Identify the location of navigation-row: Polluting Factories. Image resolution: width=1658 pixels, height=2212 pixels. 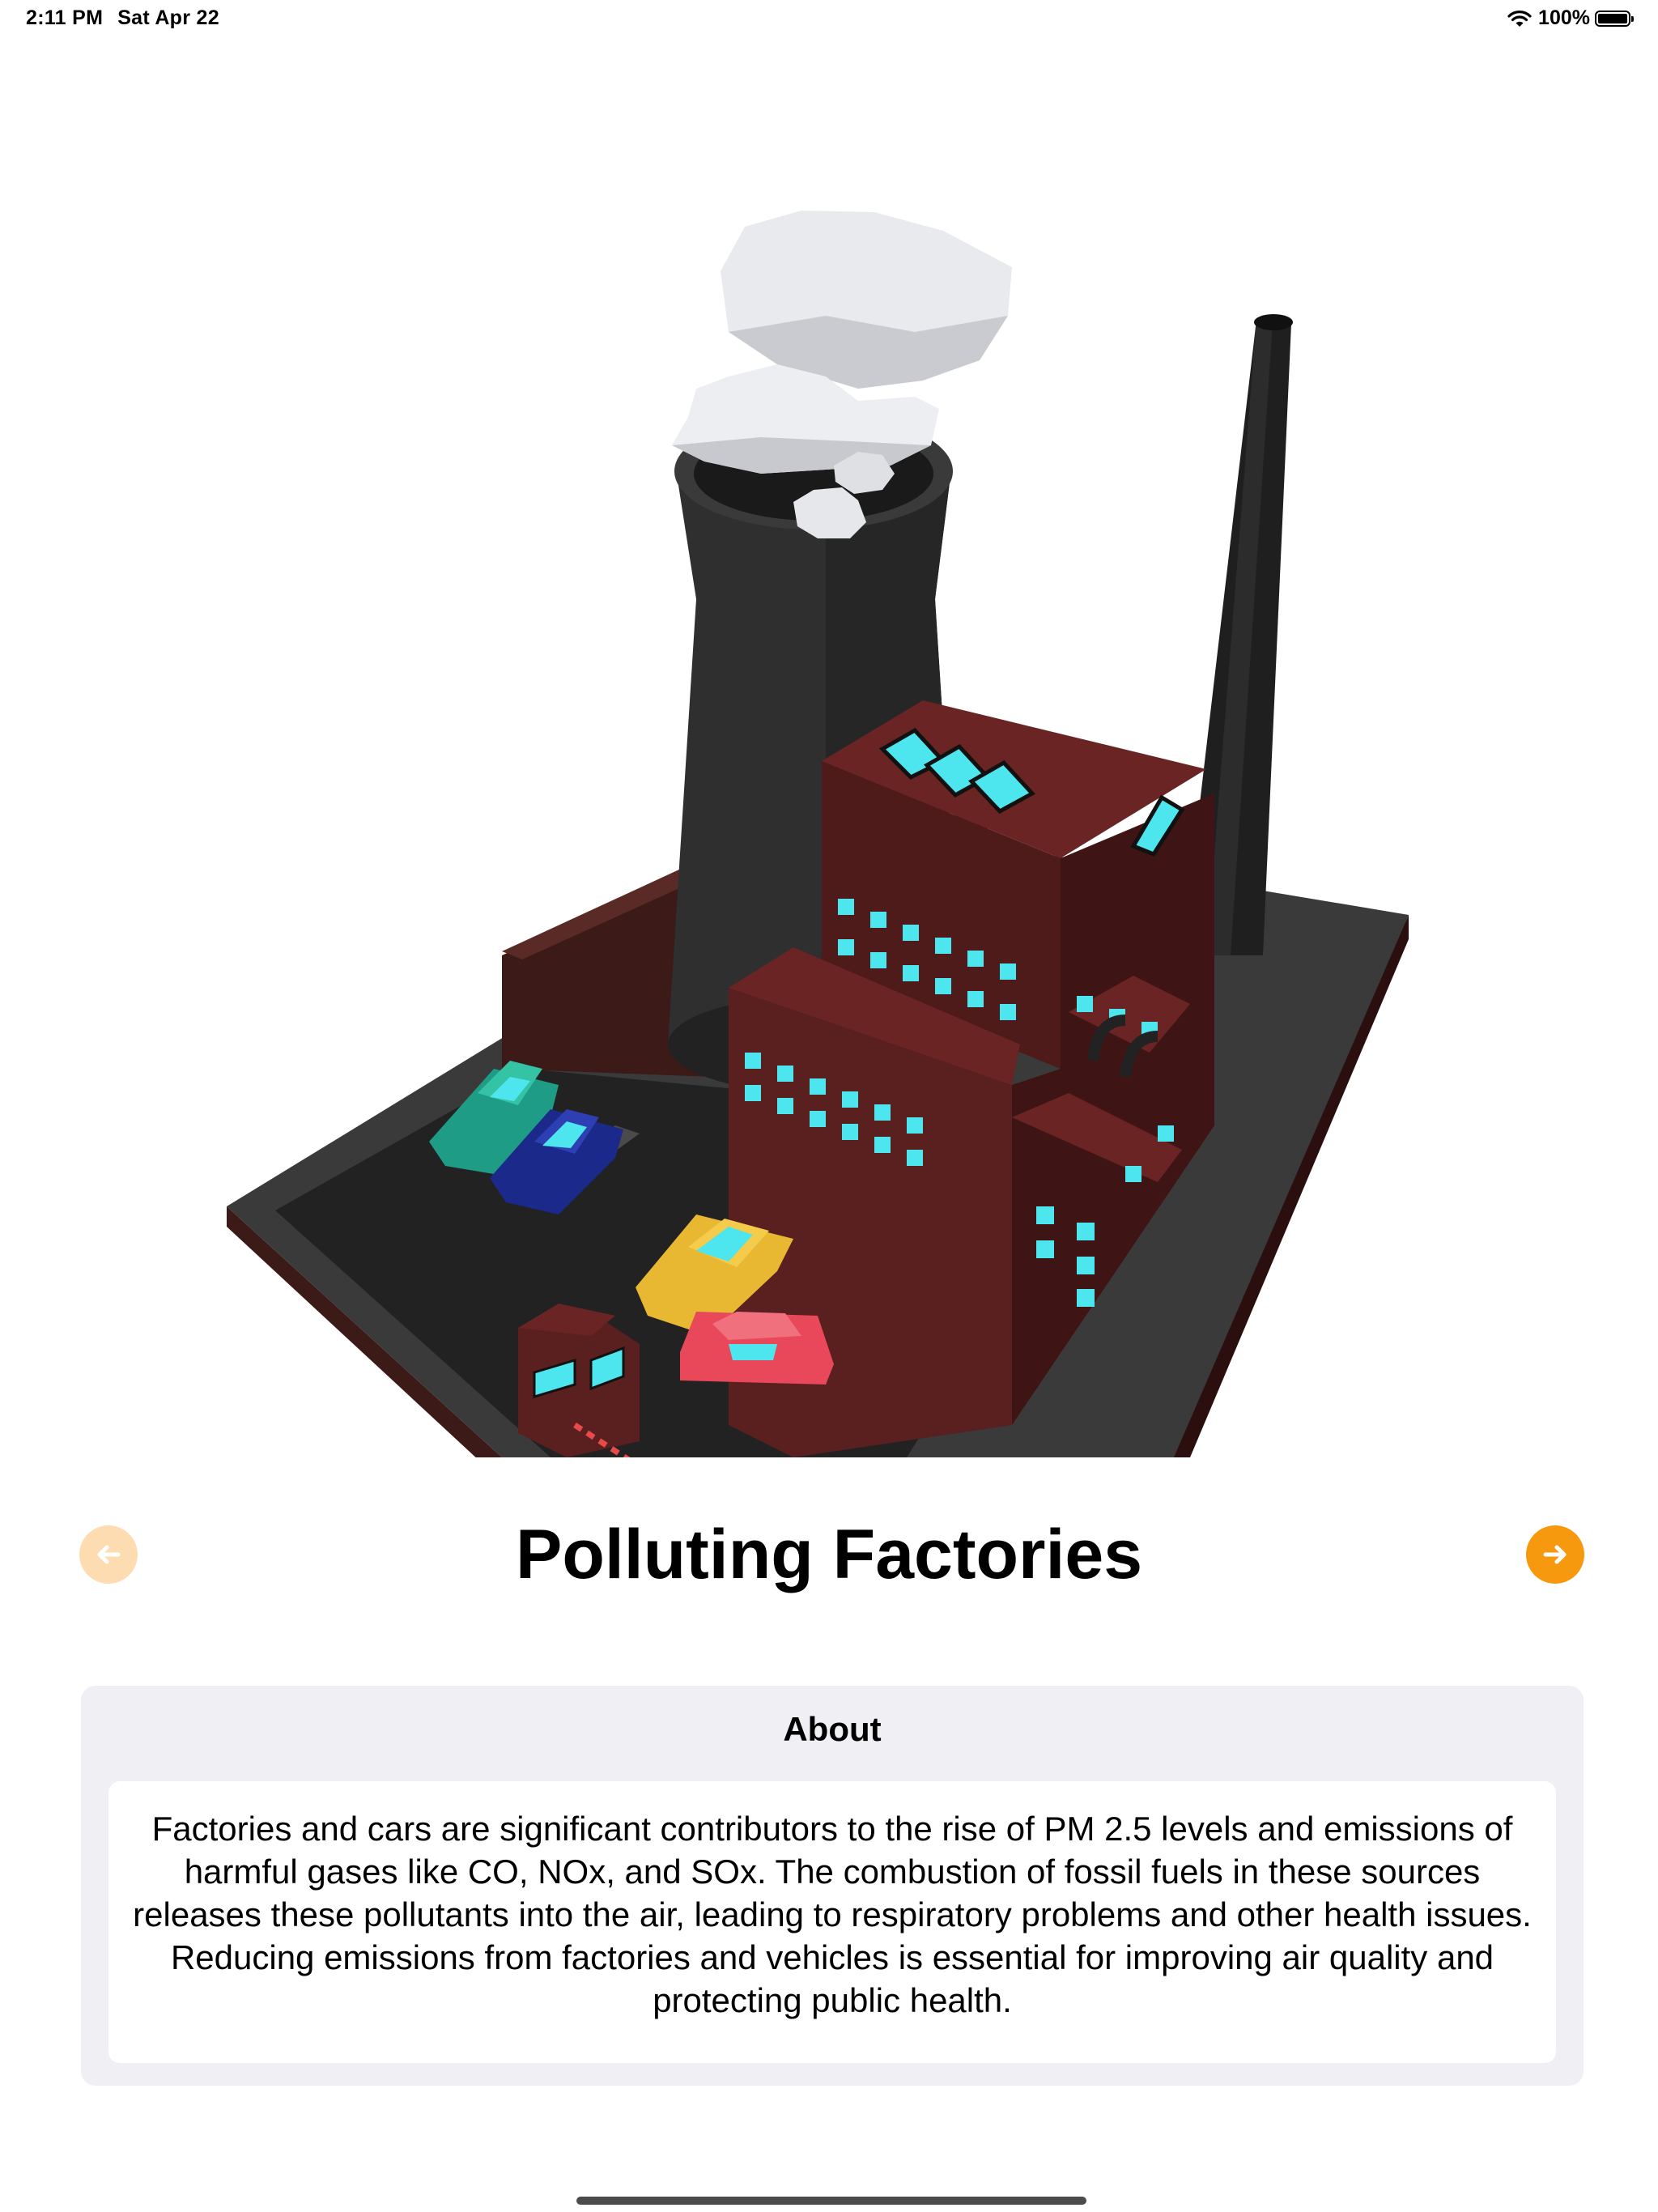
(829, 1555).